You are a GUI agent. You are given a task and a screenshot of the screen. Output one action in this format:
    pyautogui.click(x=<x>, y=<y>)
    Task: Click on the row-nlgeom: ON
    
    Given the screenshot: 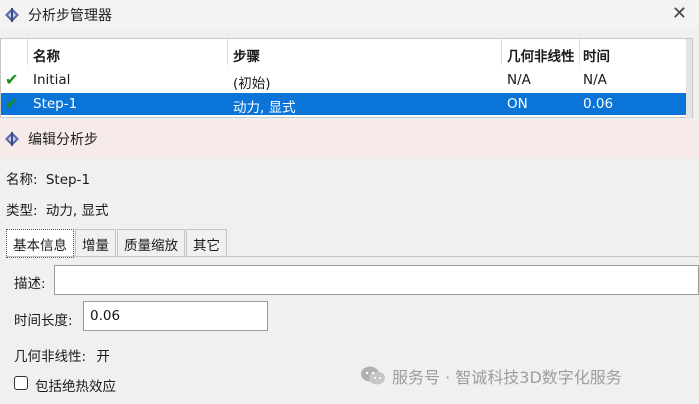 What is the action you would take?
    pyautogui.click(x=517, y=104)
    